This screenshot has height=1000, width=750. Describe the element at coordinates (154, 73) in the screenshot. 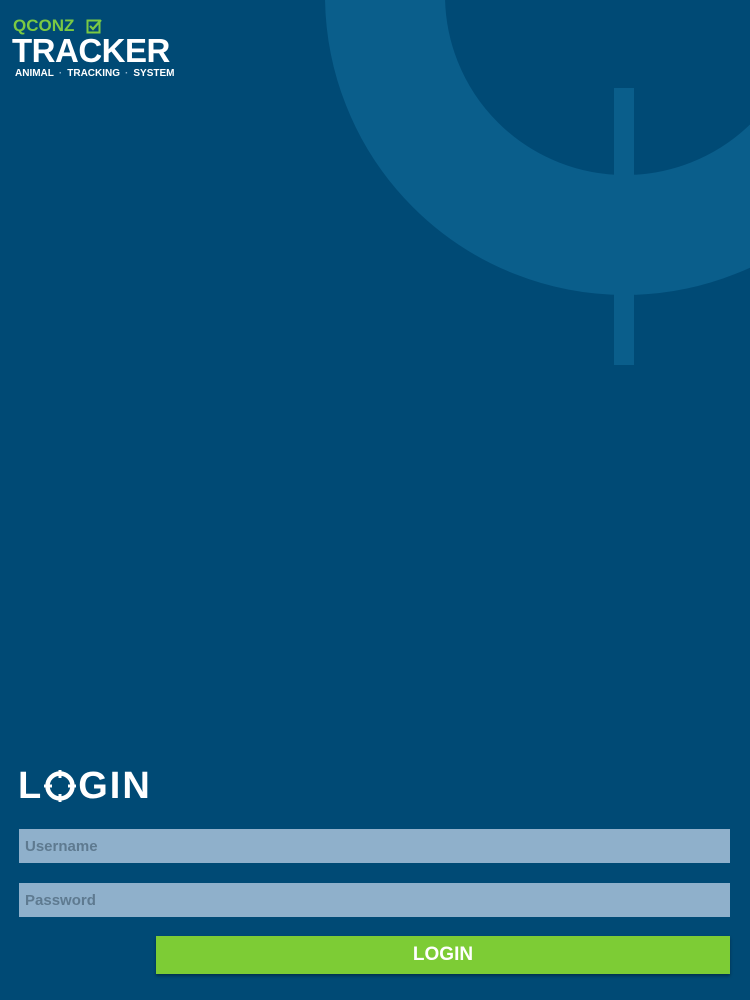

I see `tagline-word: SYSTEM` at that location.